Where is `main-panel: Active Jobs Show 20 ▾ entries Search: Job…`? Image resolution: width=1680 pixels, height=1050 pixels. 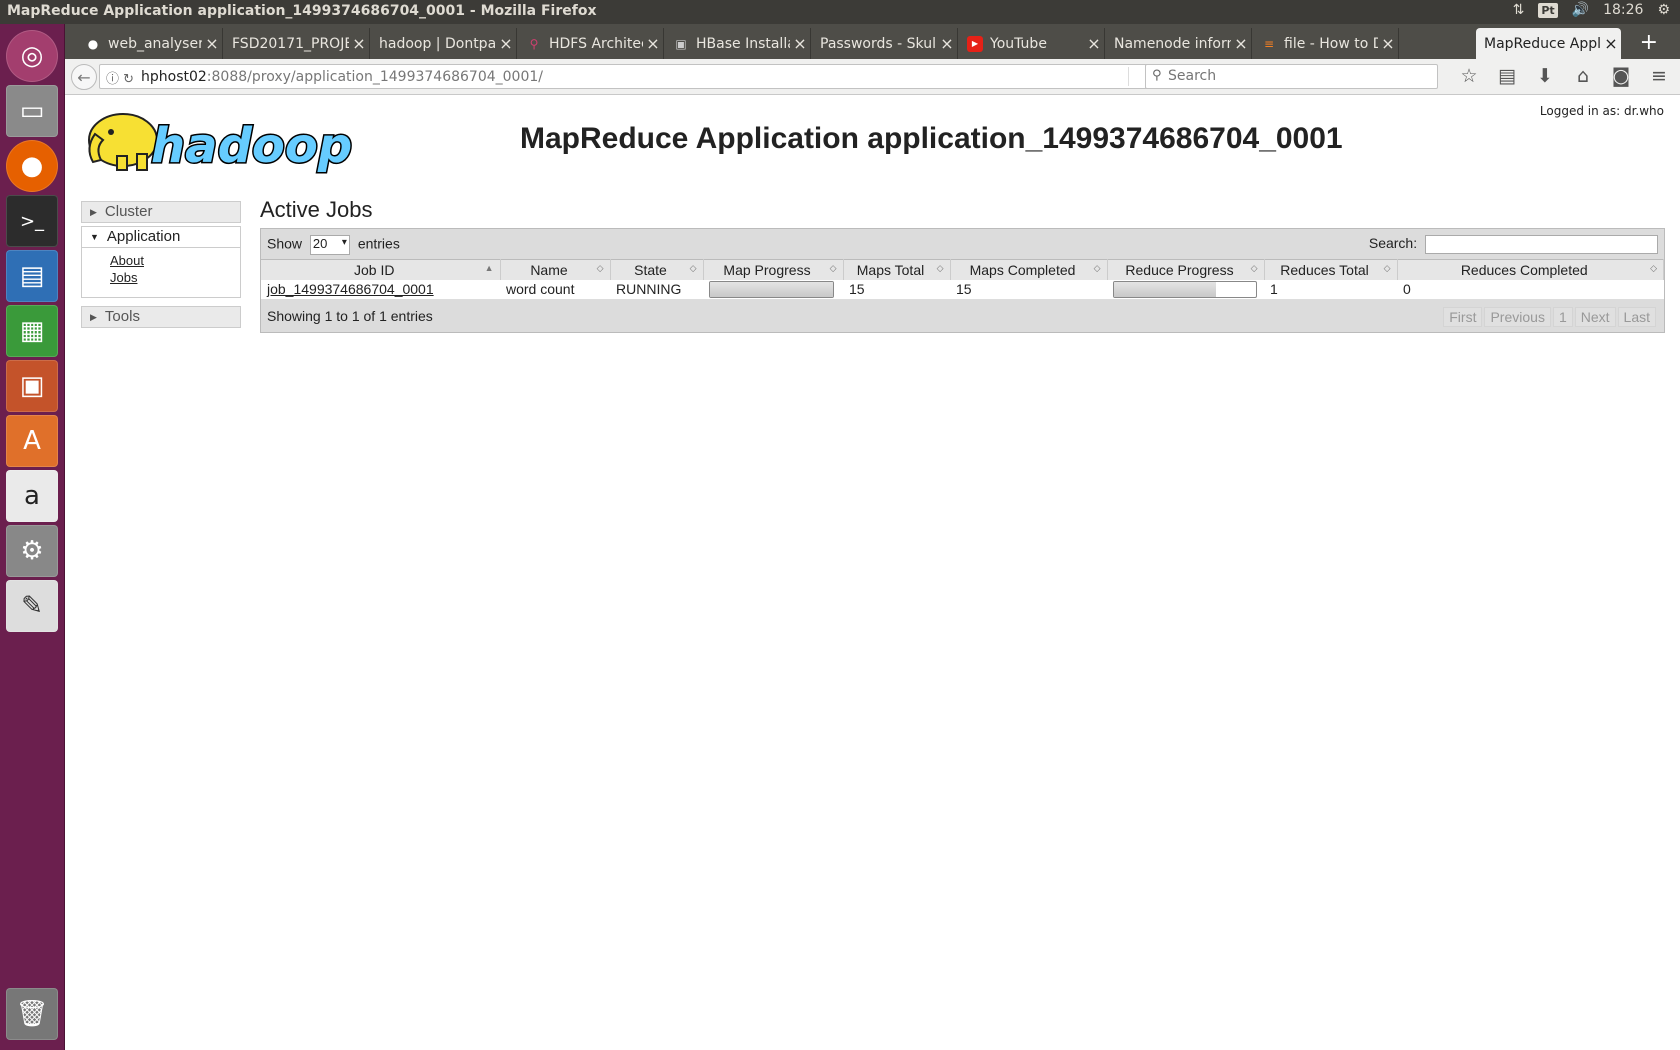
main-panel: Active Jobs Show 20 ▾ entries Search: Job… is located at coordinates (962, 265).